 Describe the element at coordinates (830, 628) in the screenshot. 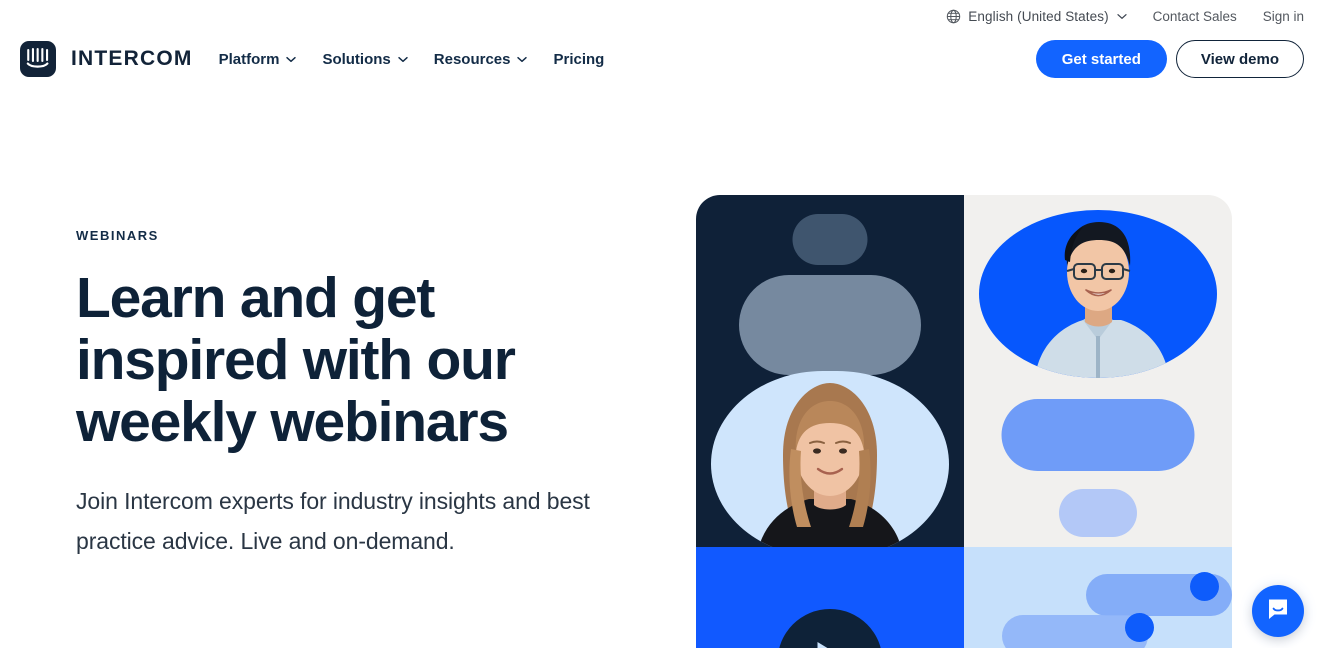

I see `play-button` at that location.